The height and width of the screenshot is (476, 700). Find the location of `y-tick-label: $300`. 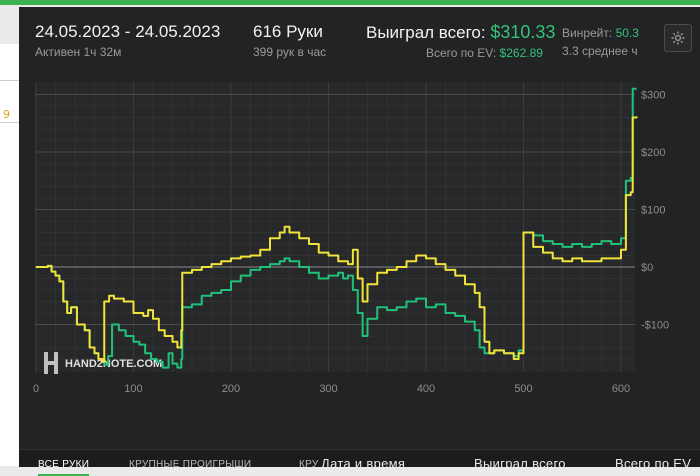

y-tick-label: $300 is located at coordinates (653, 96).